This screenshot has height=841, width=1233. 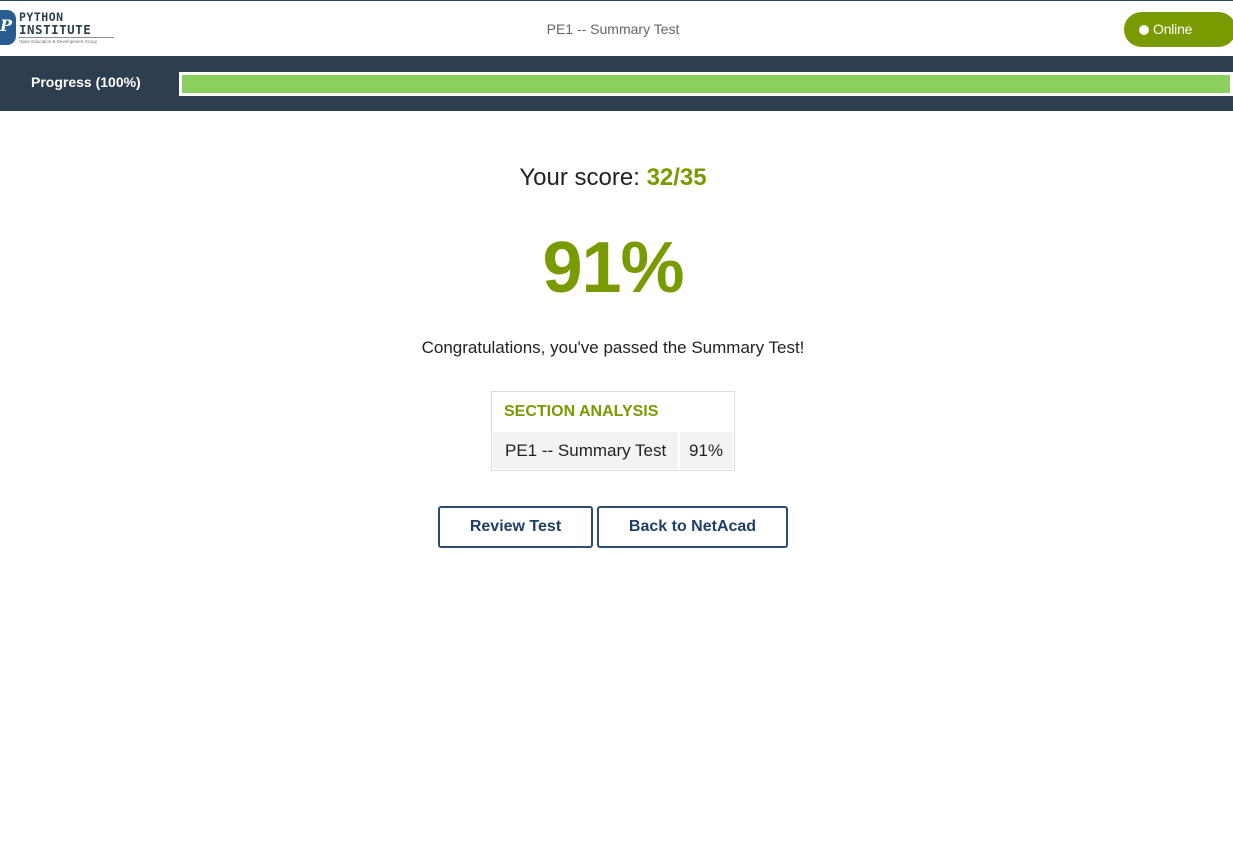 I want to click on score-label: Your score:, so click(x=579, y=177).